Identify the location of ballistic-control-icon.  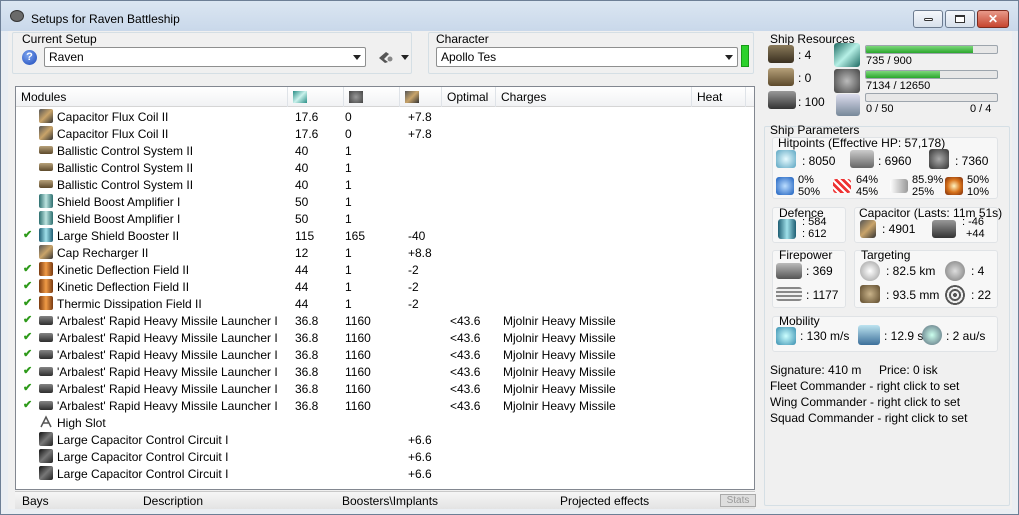
(46, 167).